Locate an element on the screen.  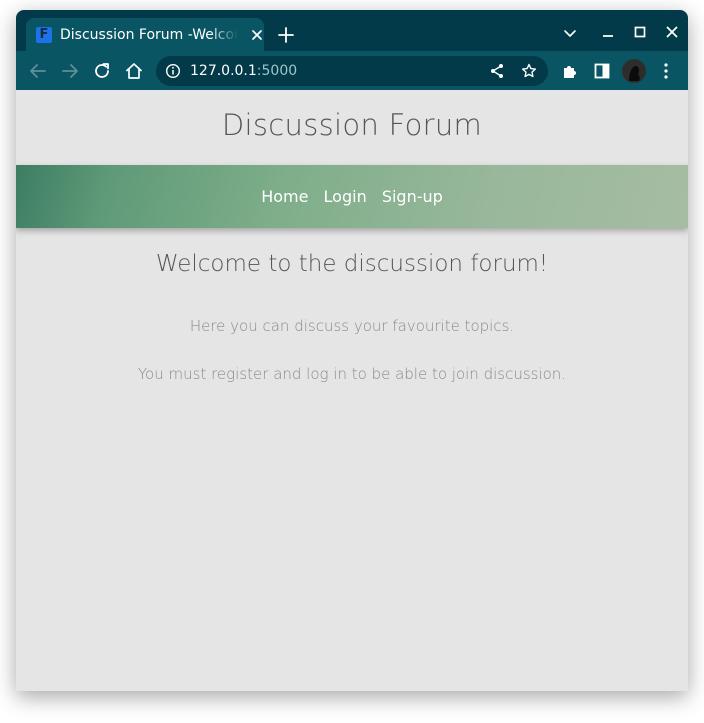
reload-icon is located at coordinates (102, 71).